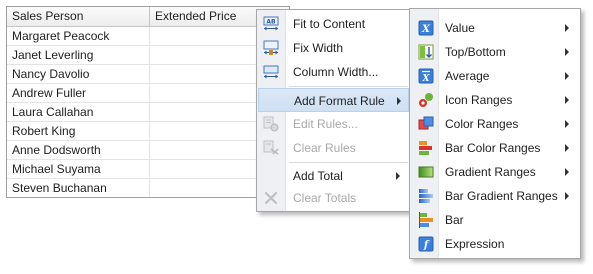 The width and height of the screenshot is (593, 274). I want to click on menu-item-add-total: Add Total, so click(333, 176).